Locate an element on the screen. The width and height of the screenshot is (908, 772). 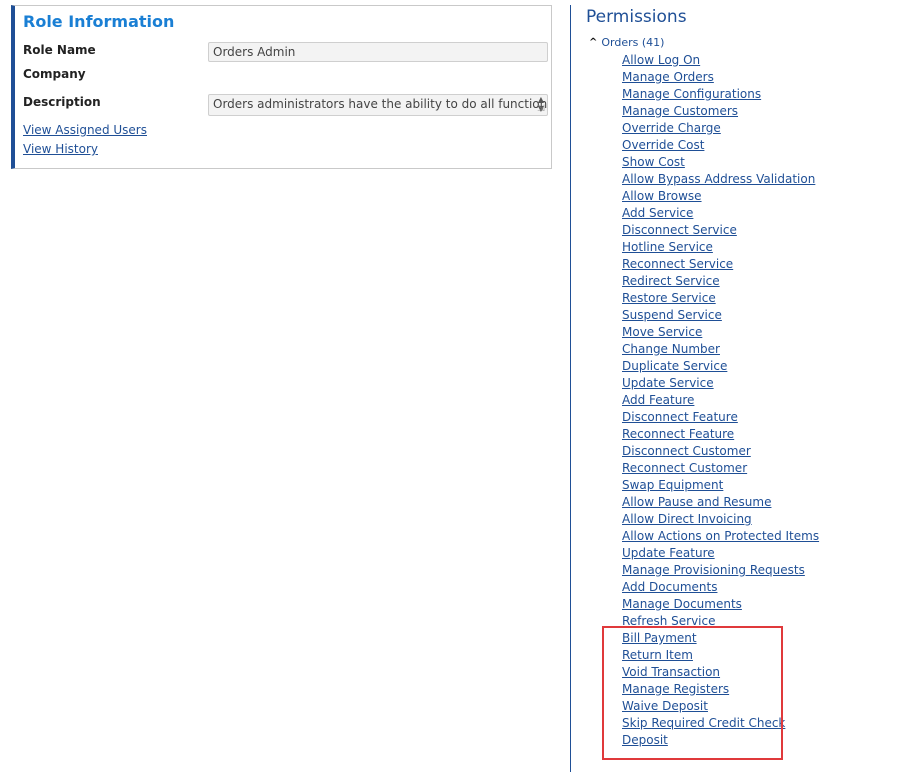
resize-grip-icon: ⇲ is located at coordinates (541, 109).